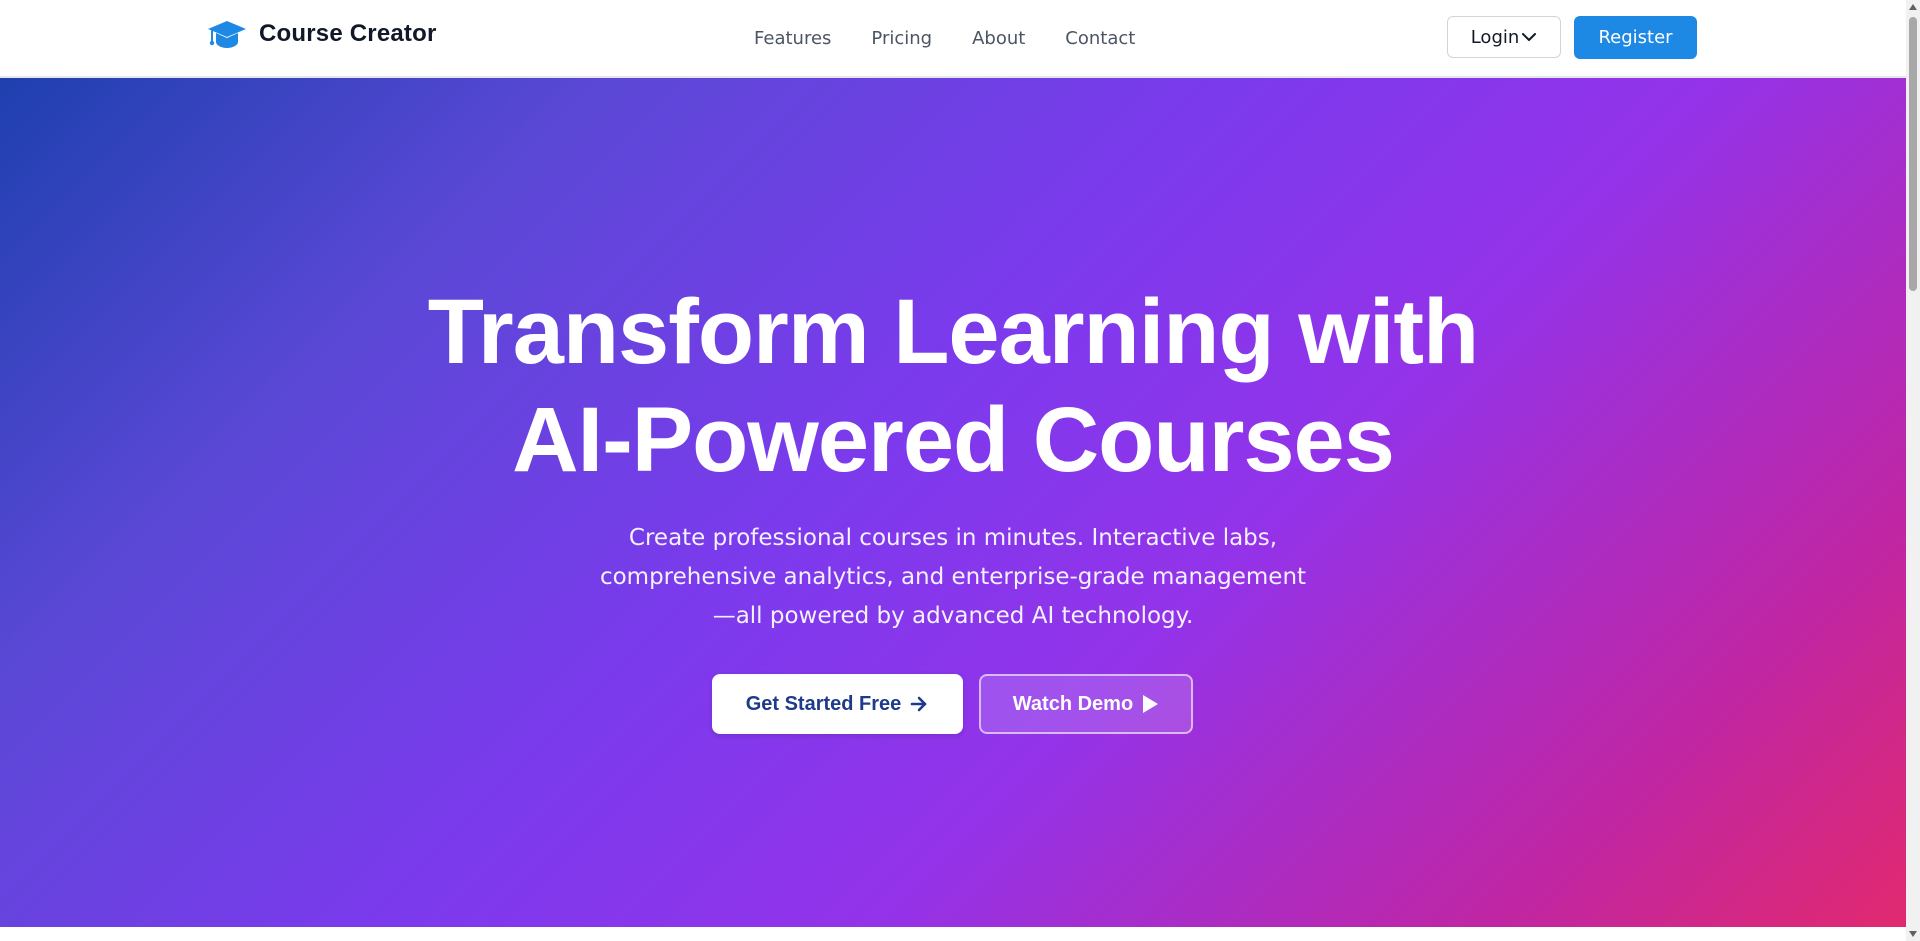  What do you see at coordinates (1913, 470) in the screenshot?
I see `vertical-scrollbar` at bounding box center [1913, 470].